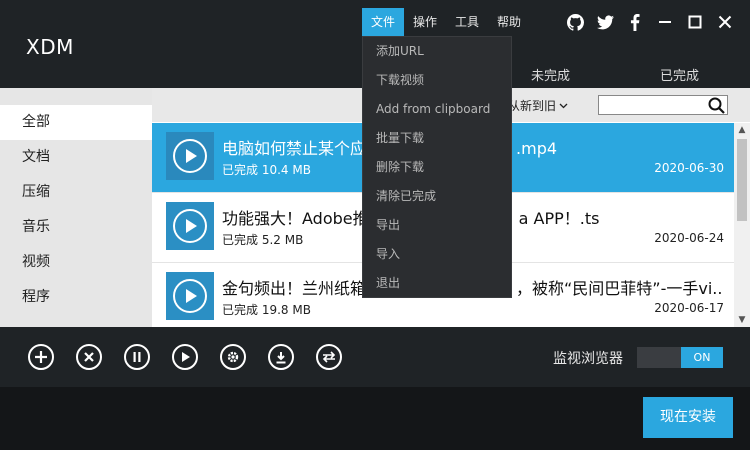 This screenshot has height=450, width=750. I want to click on add-icon, so click(41, 357).